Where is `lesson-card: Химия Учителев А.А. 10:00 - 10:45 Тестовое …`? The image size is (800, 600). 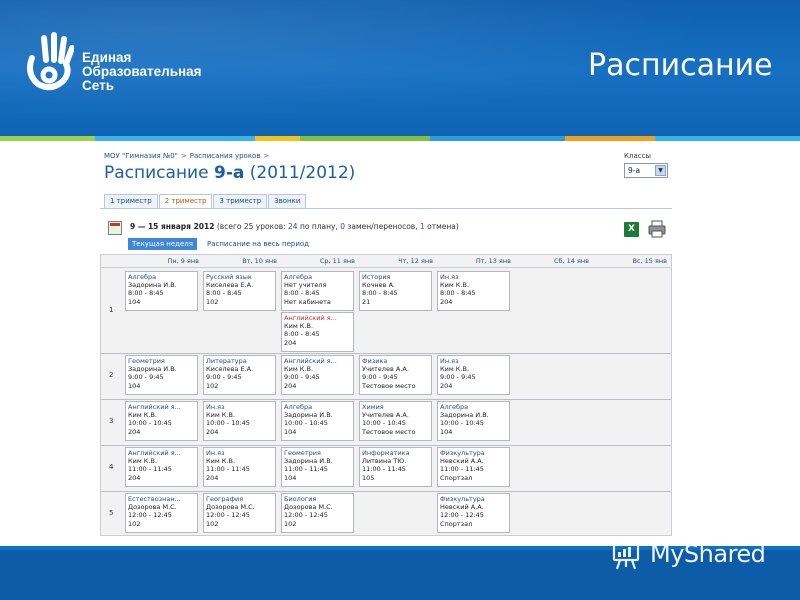 lesson-card: Химия Учителев А.А. 10:00 - 10:45 Тестовое … is located at coordinates (395, 421).